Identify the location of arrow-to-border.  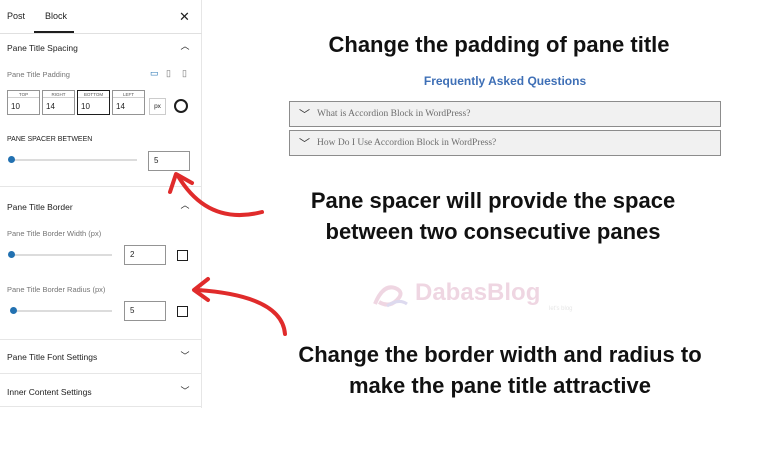
(241, 312).